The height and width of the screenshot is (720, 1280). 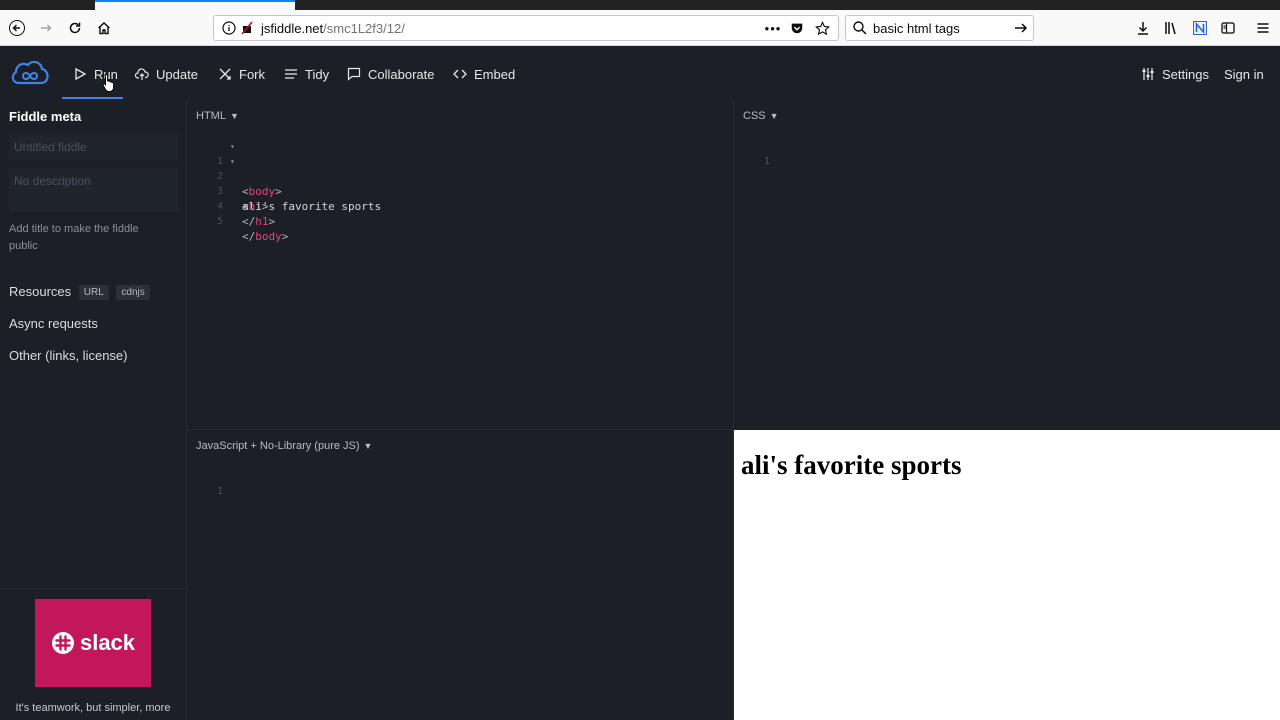 I want to click on css-label-text: CSS, so click(x=754, y=116).